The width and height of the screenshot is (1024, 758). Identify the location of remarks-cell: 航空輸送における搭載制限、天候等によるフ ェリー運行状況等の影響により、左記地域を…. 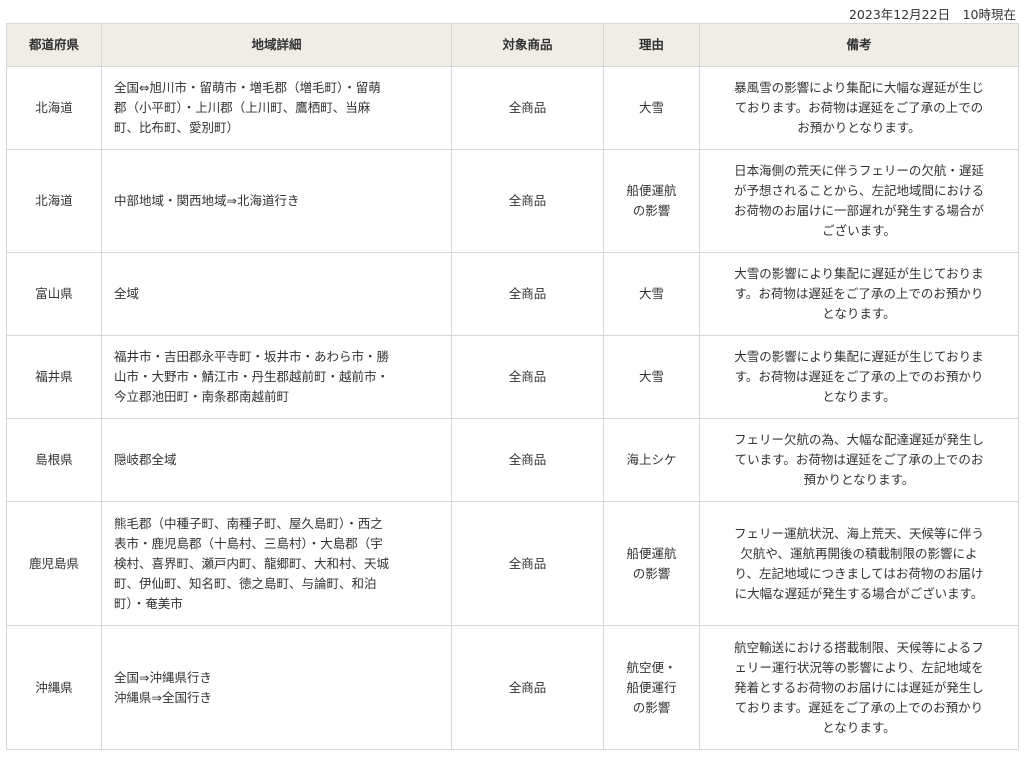
(859, 687).